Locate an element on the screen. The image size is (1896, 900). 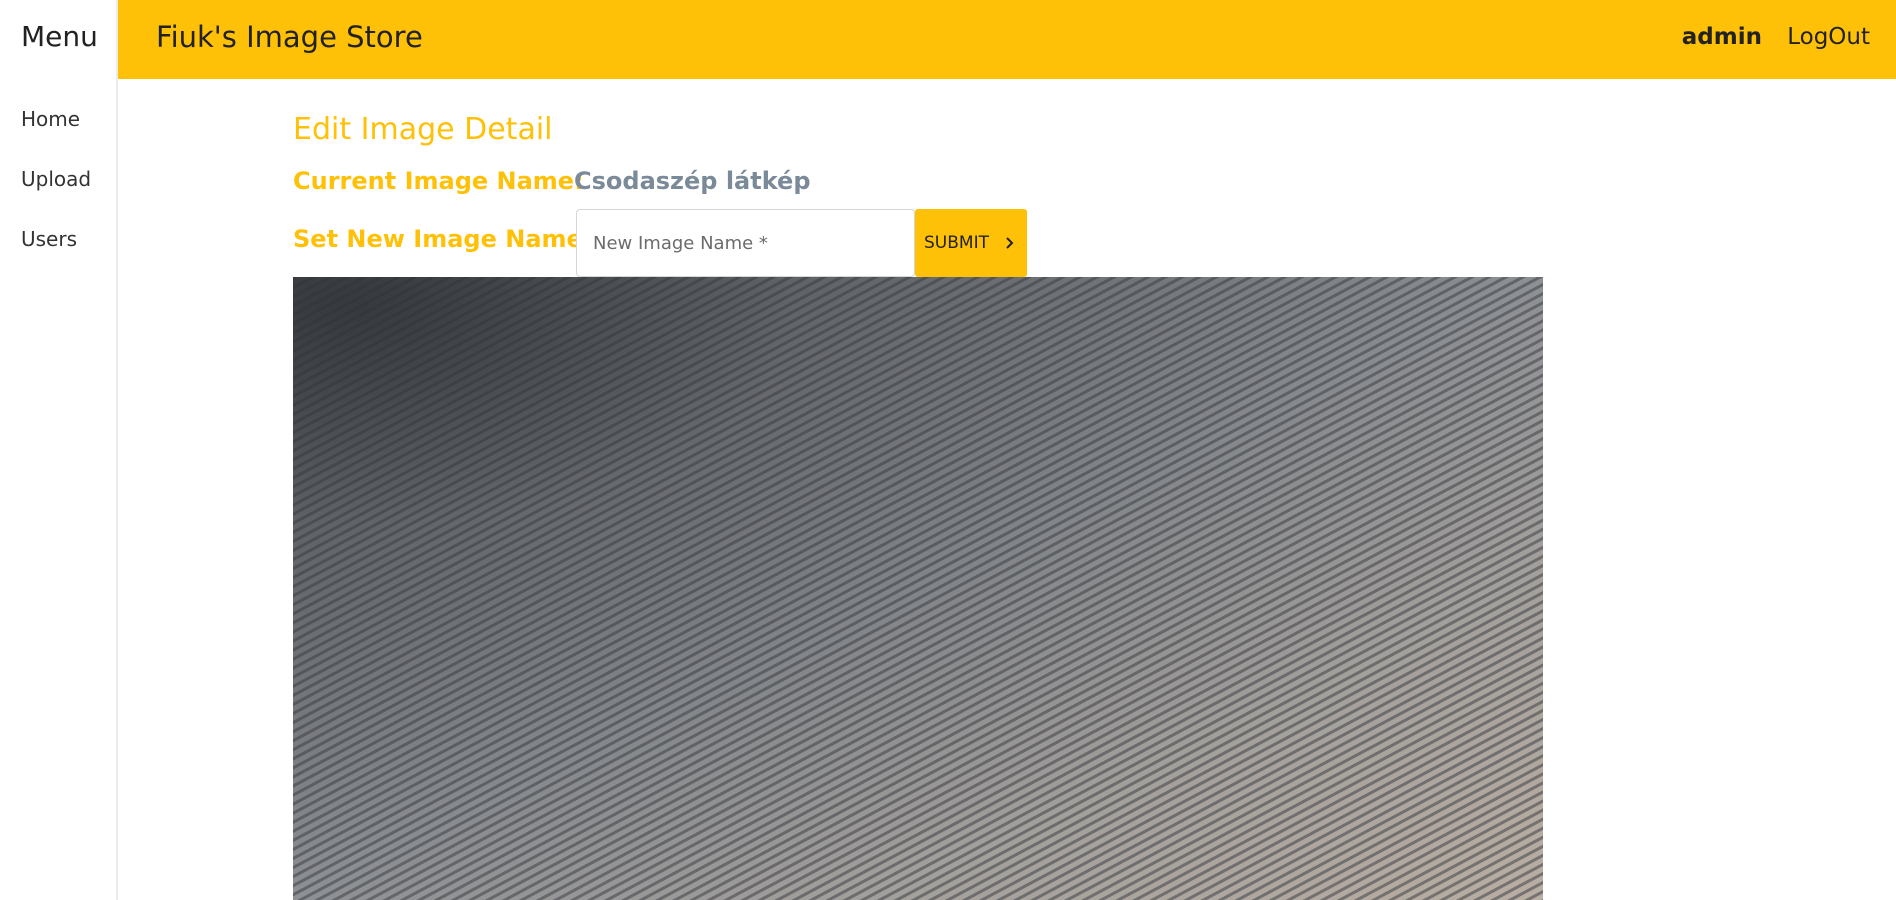
new-name-input is located at coordinates (745, 243).